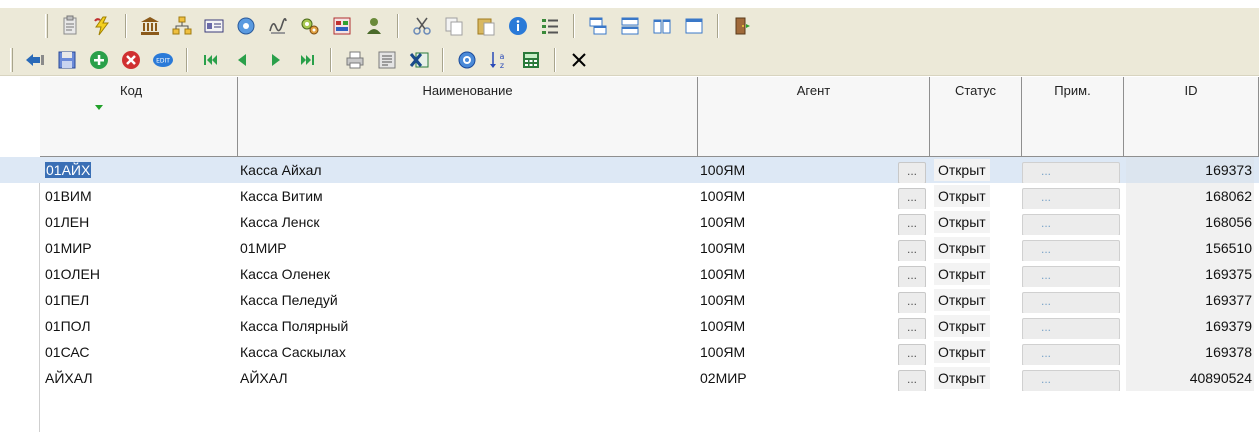  I want to click on cell-name: 01МИР, so click(467, 248).